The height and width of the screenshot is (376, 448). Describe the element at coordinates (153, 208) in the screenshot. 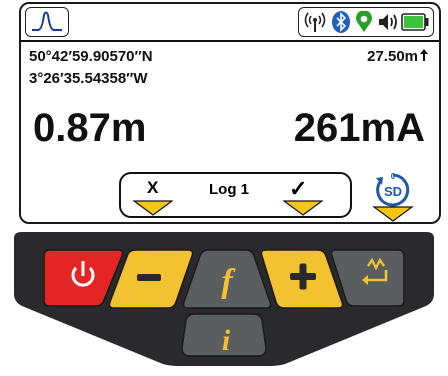

I see `softkey-left-arrow-icon` at that location.